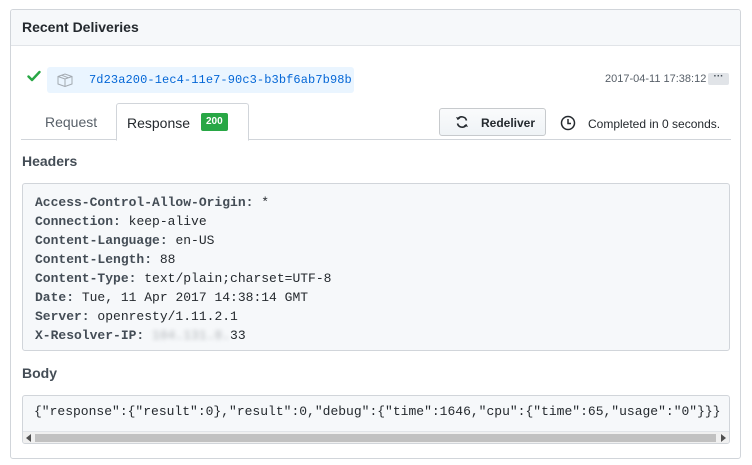 The width and height of the screenshot is (752, 465). I want to click on header-line: Content-Language: en-US, so click(125, 240).